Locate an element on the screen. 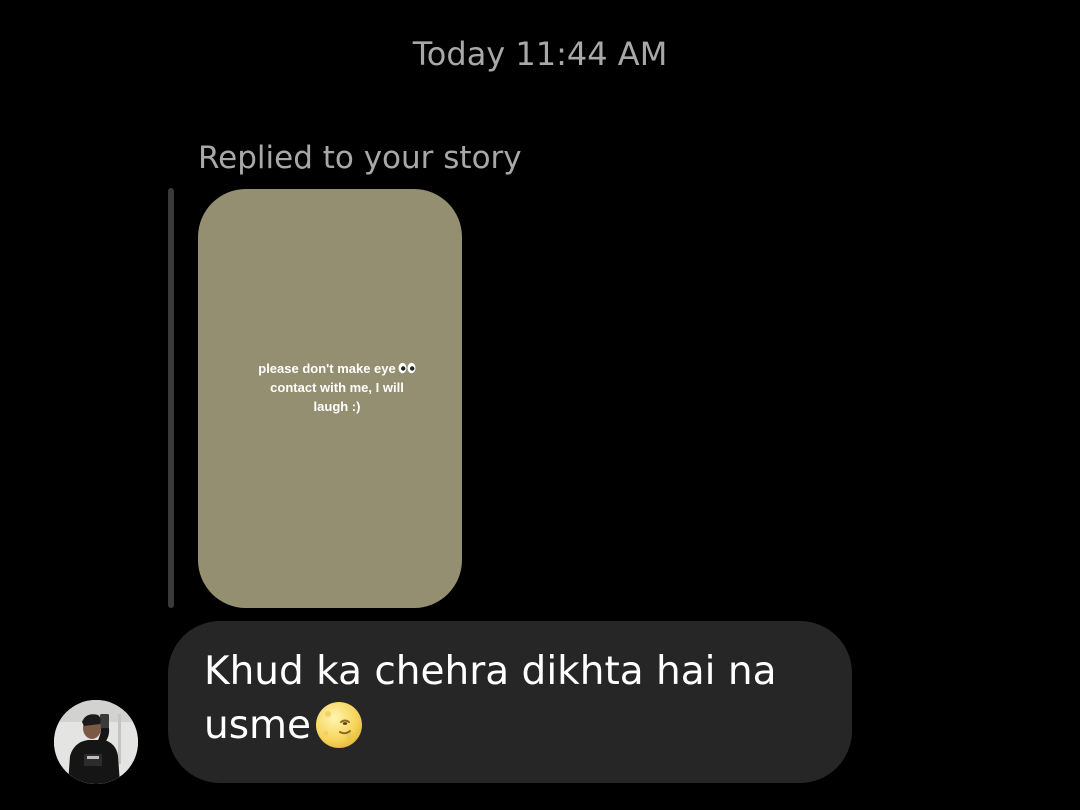 This screenshot has width=1080, height=810. story-caption-line-2: contact with me, I will is located at coordinates (337, 387).